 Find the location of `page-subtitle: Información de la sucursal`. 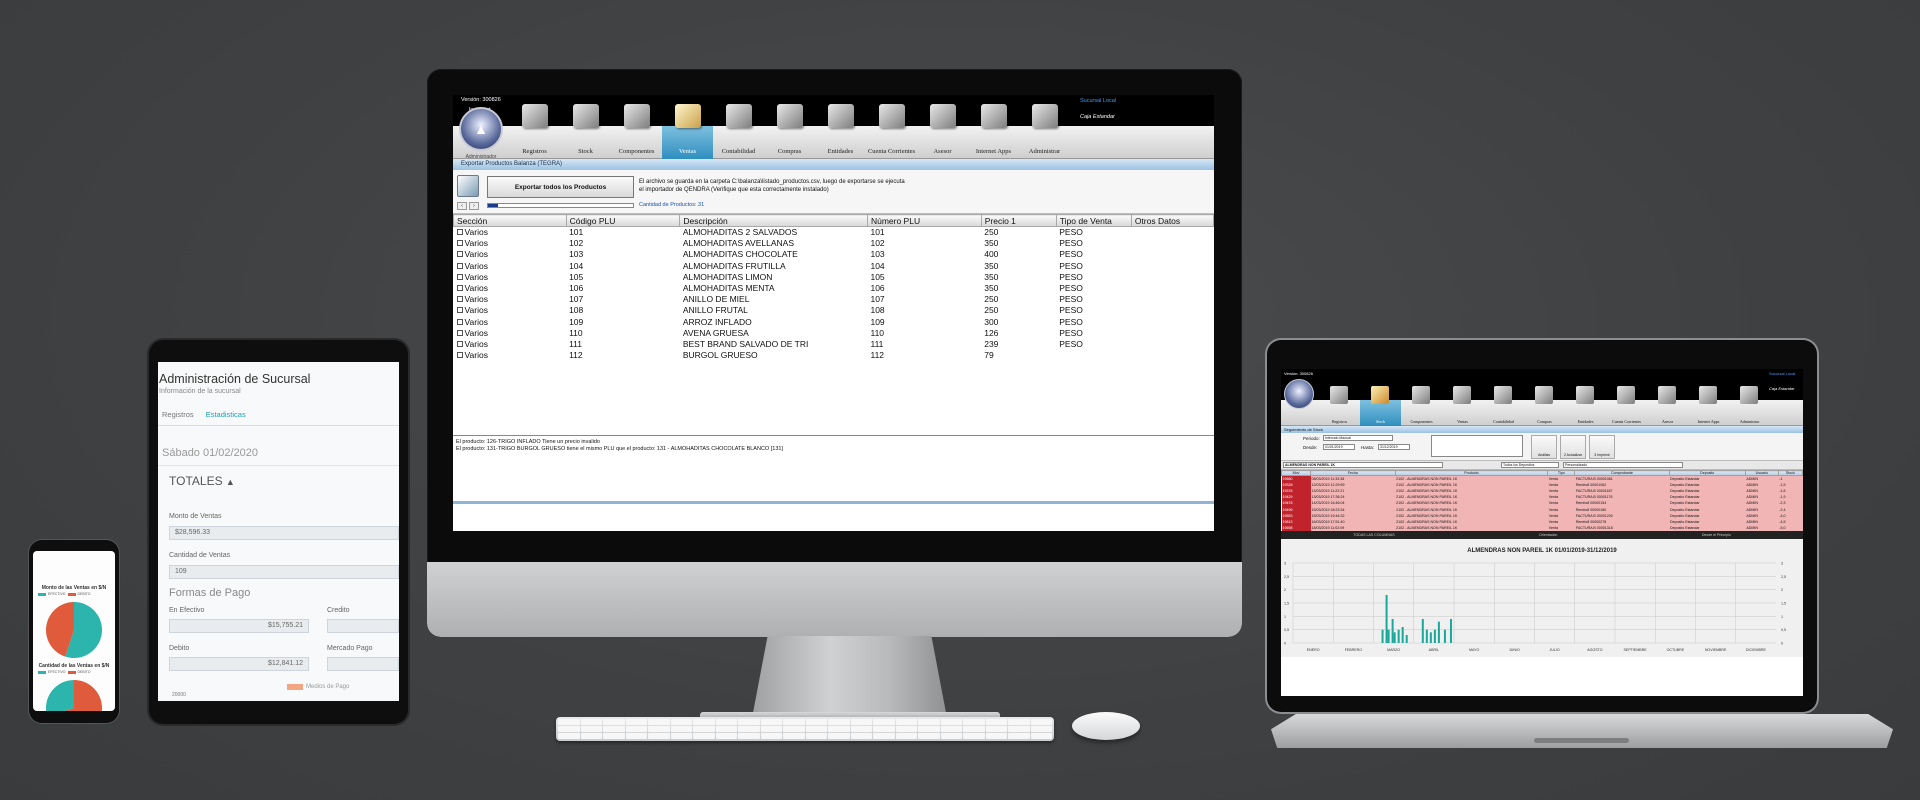

page-subtitle: Información de la sucursal is located at coordinates (200, 391).